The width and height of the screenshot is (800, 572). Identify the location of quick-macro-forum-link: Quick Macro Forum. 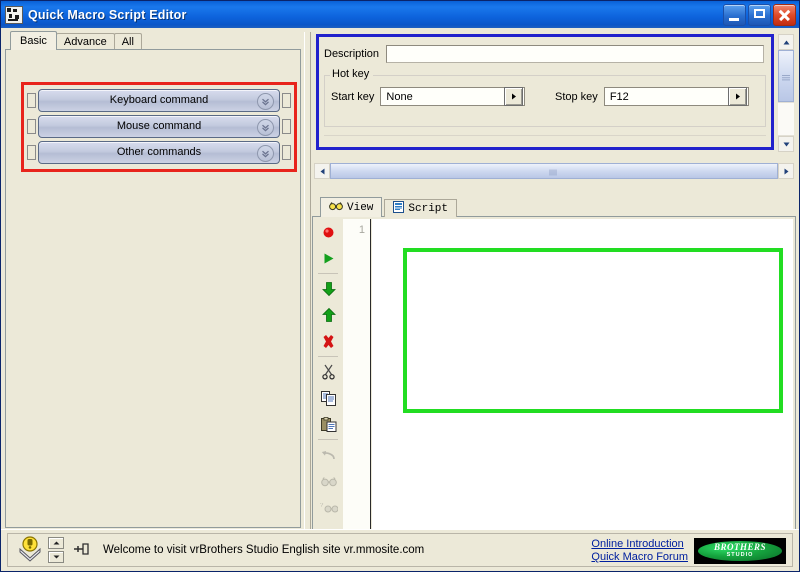
(639, 557).